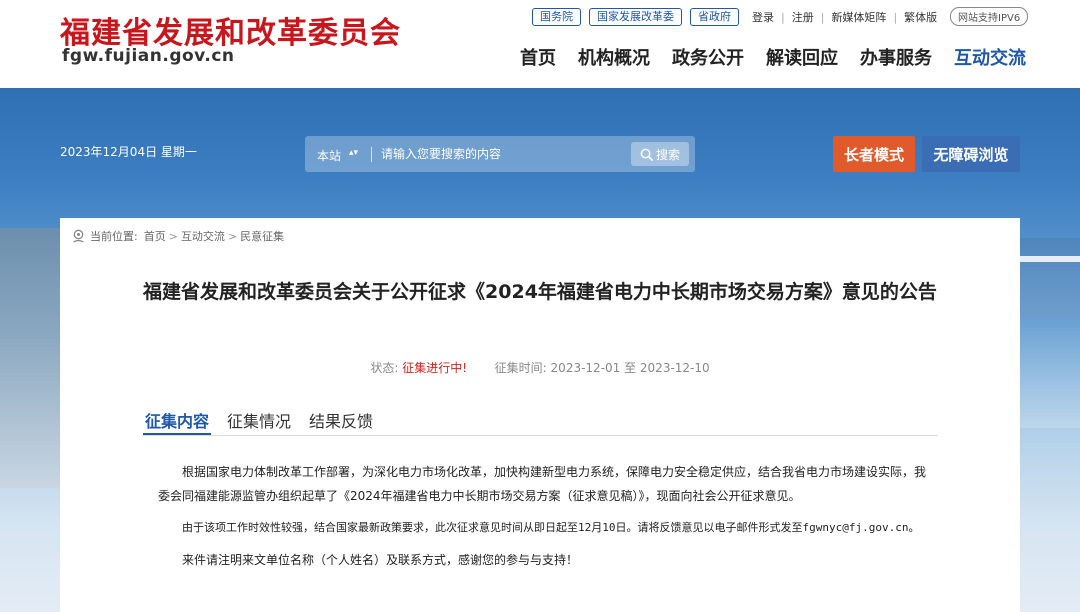 Image resolution: width=1080 pixels, height=612 pixels. Describe the element at coordinates (540, 420) in the screenshot. I see `content-tabs: 征集内容 征集情况 结果反馈` at that location.